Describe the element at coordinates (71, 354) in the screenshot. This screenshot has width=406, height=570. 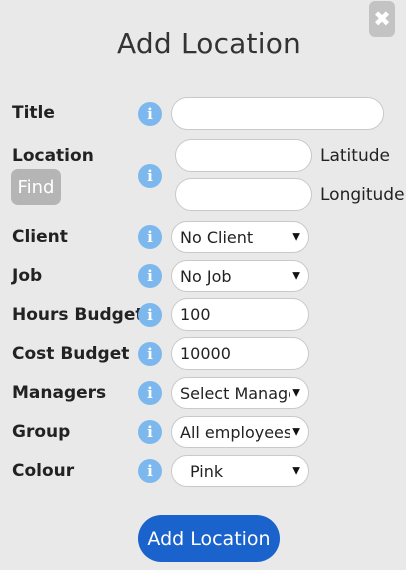
I see `cost-budget-label: Cost Budget` at that location.